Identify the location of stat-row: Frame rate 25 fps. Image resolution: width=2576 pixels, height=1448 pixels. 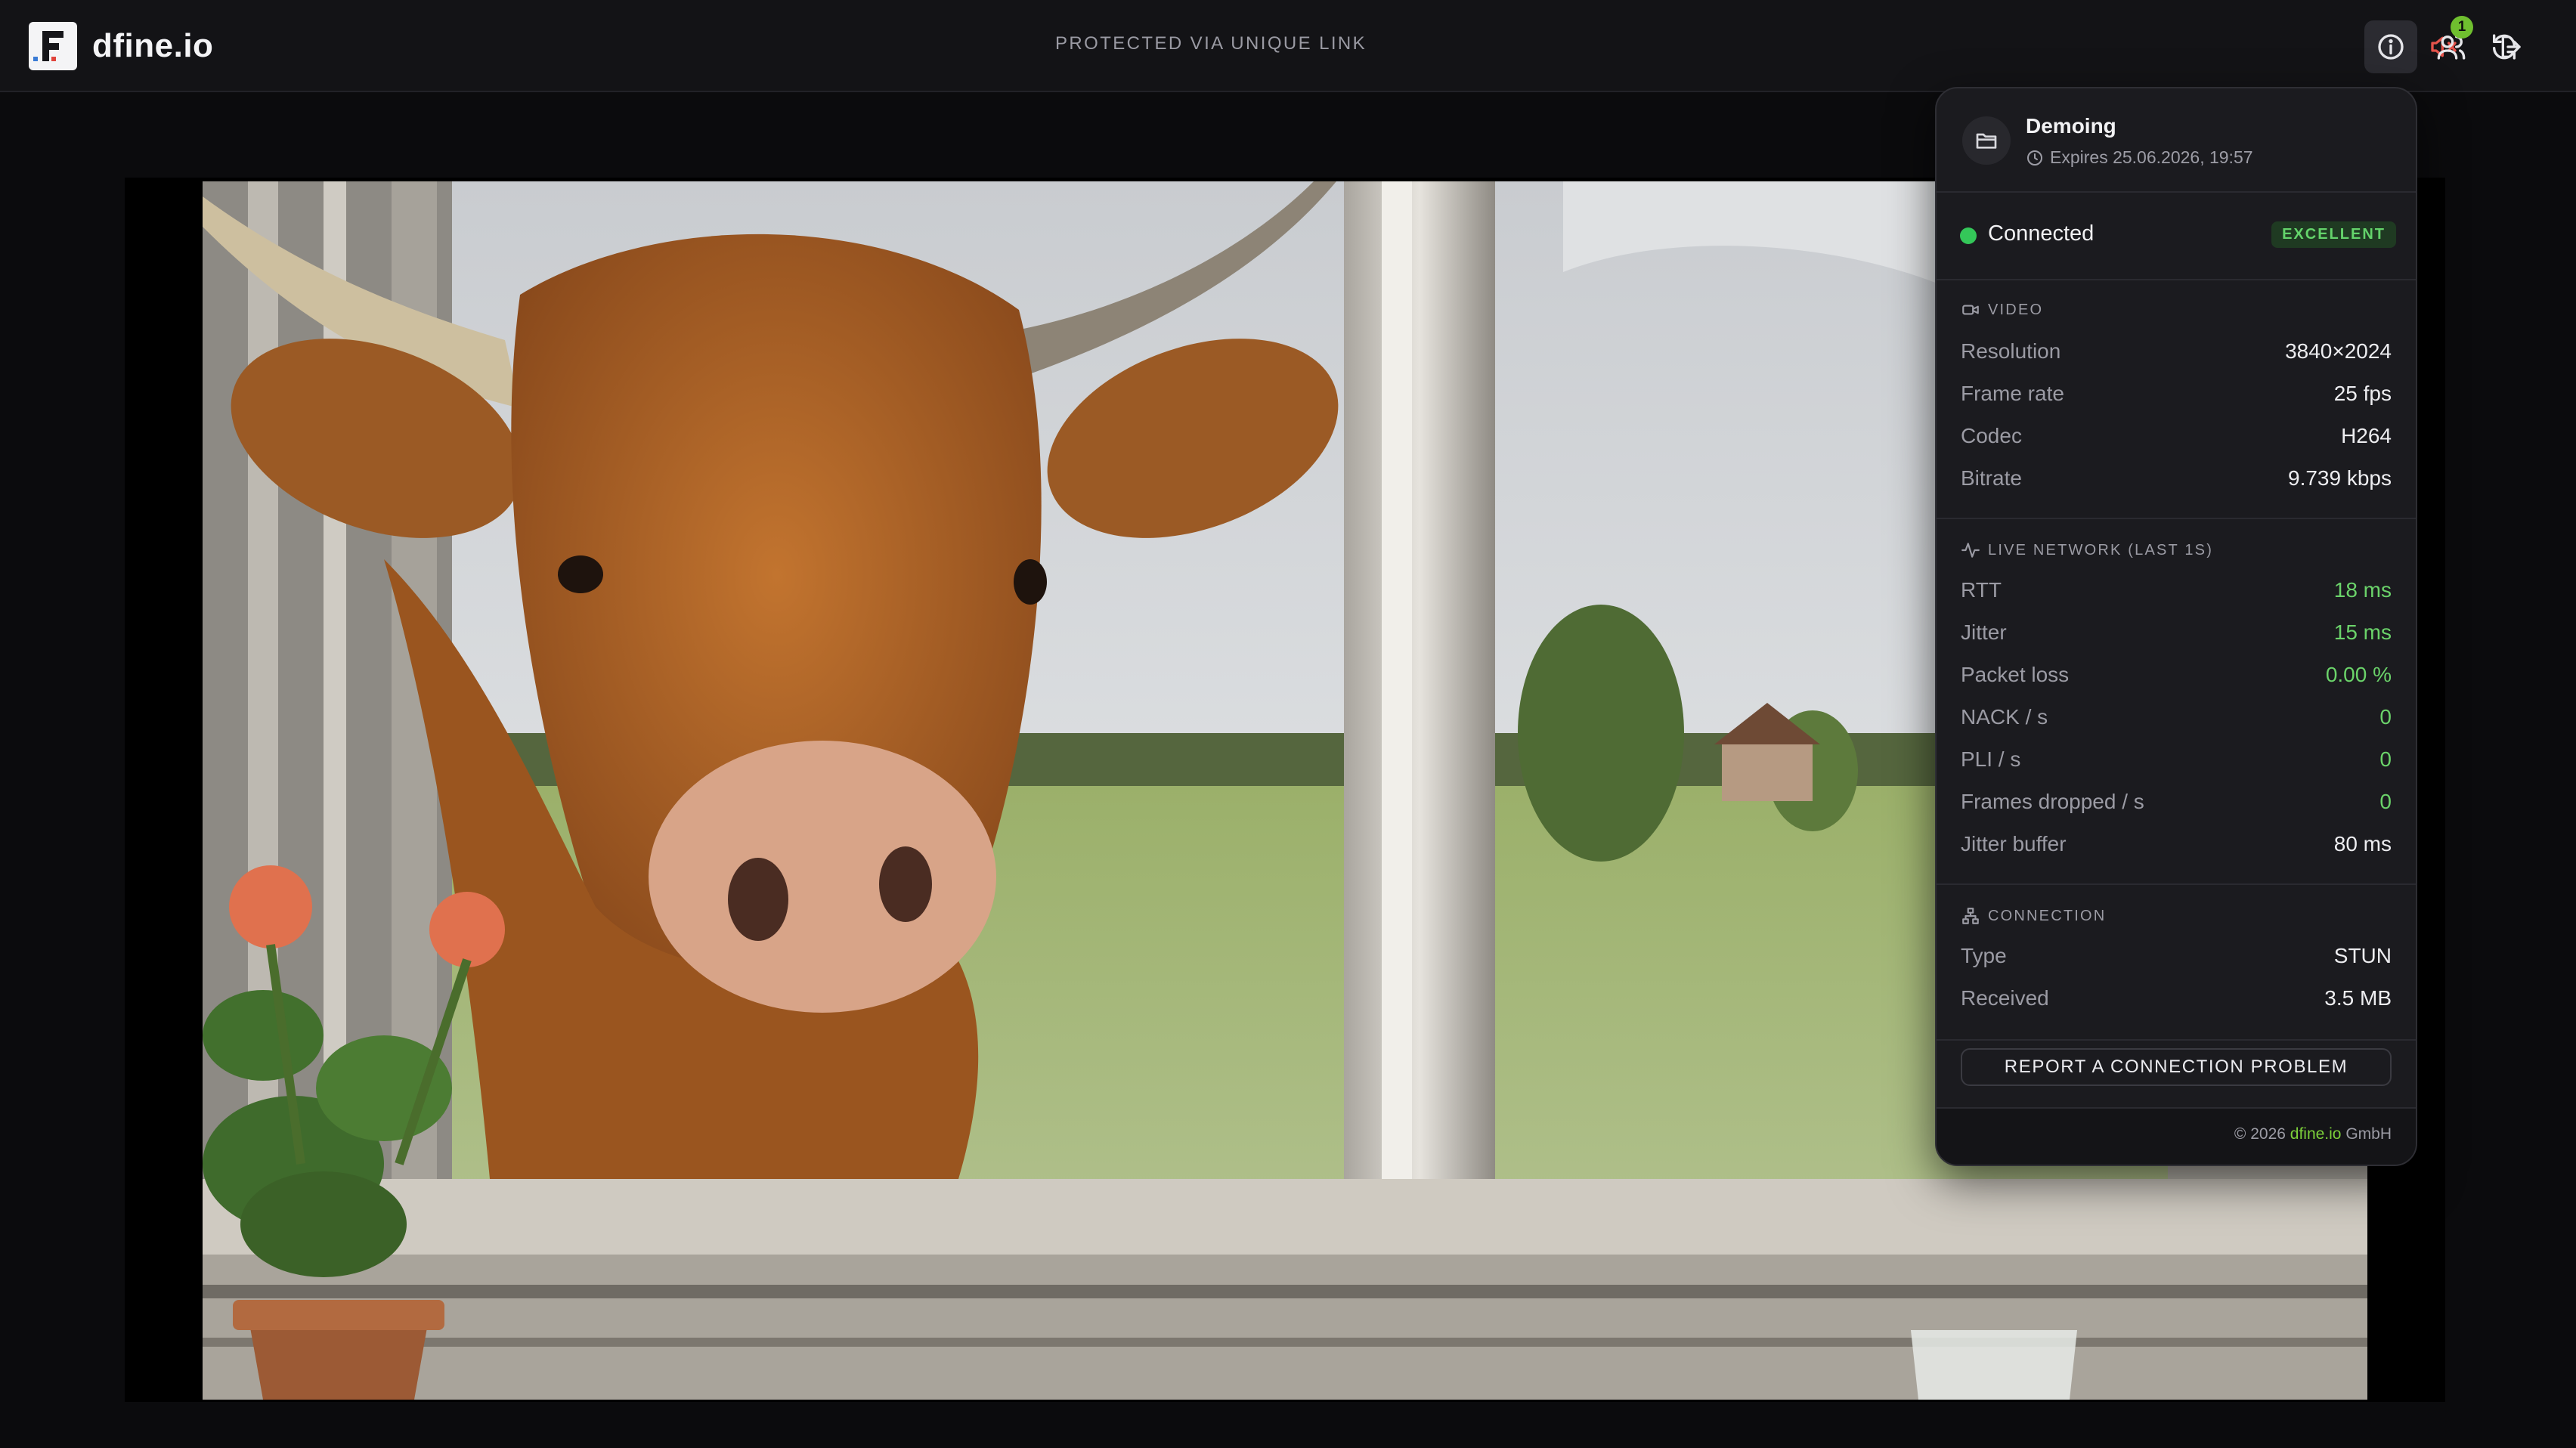
(2176, 397).